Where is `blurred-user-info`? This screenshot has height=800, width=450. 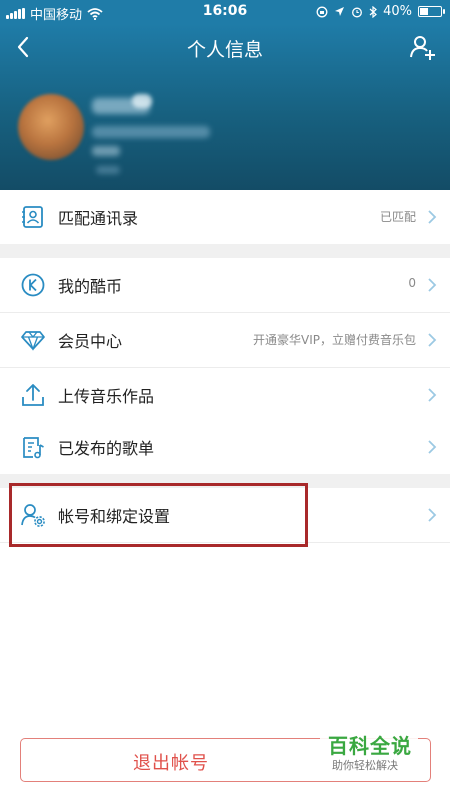
blurred-user-info is located at coordinates (151, 132).